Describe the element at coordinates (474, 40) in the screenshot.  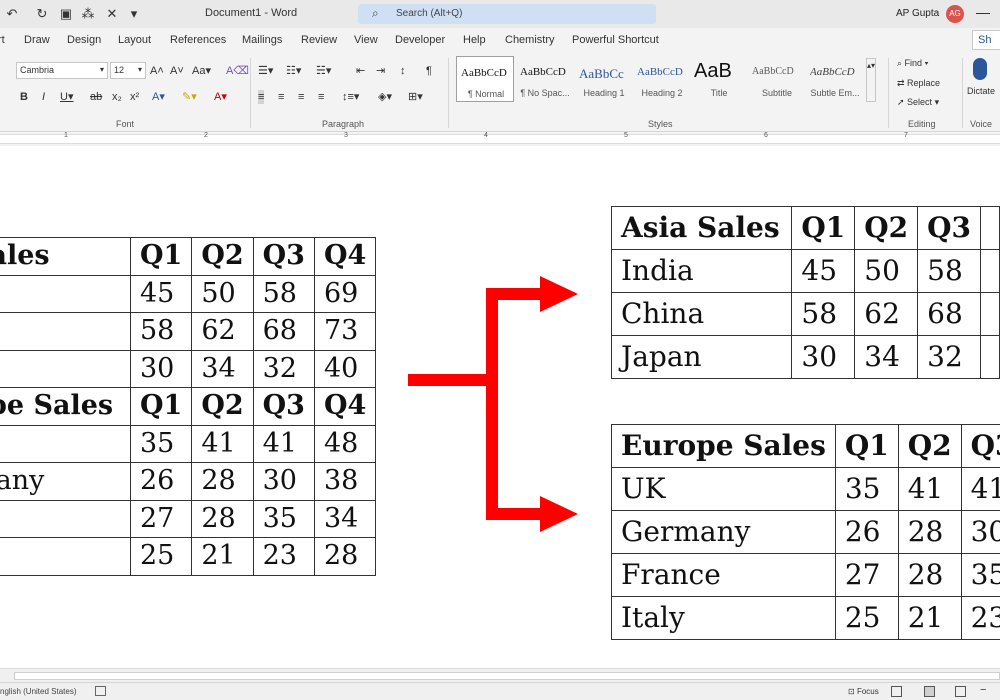
I see `tab-help: Help` at that location.